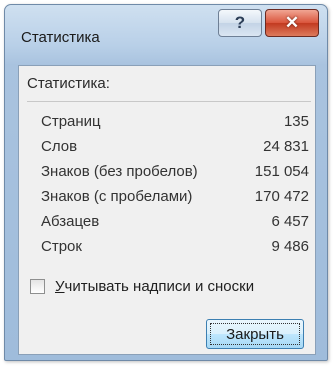  Describe the element at coordinates (70, 221) in the screenshot. I see `stat-label: Абзацев` at that location.